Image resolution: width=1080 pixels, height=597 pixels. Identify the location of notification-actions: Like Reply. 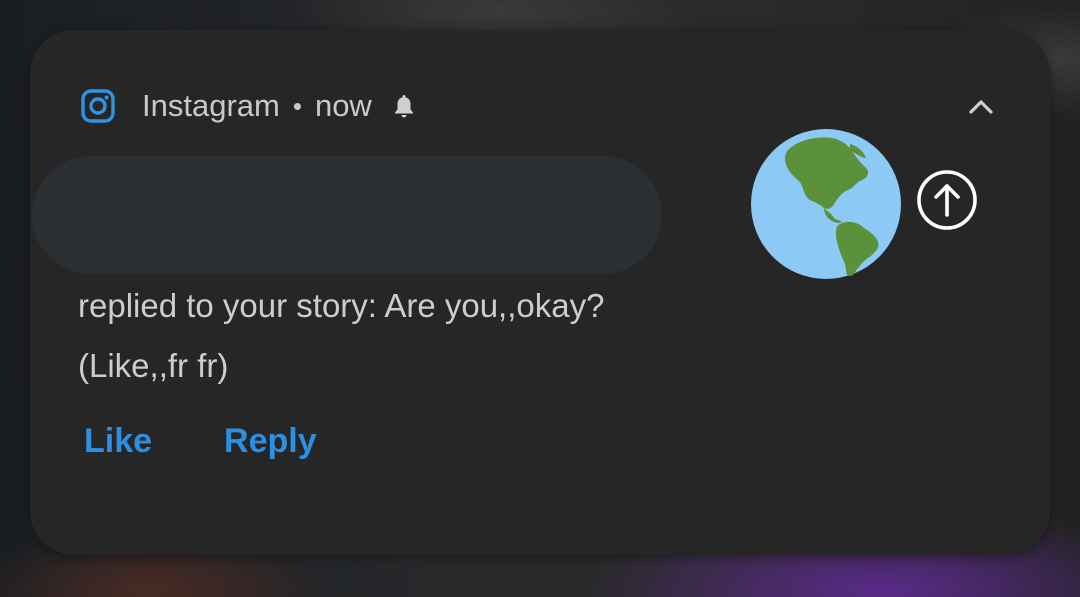
(200, 441).